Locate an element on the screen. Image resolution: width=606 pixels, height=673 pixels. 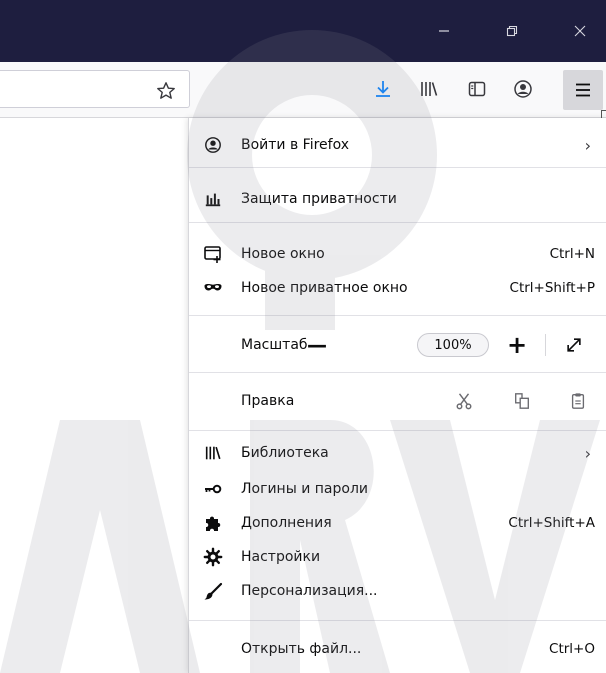
star-icon is located at coordinates (166, 90).